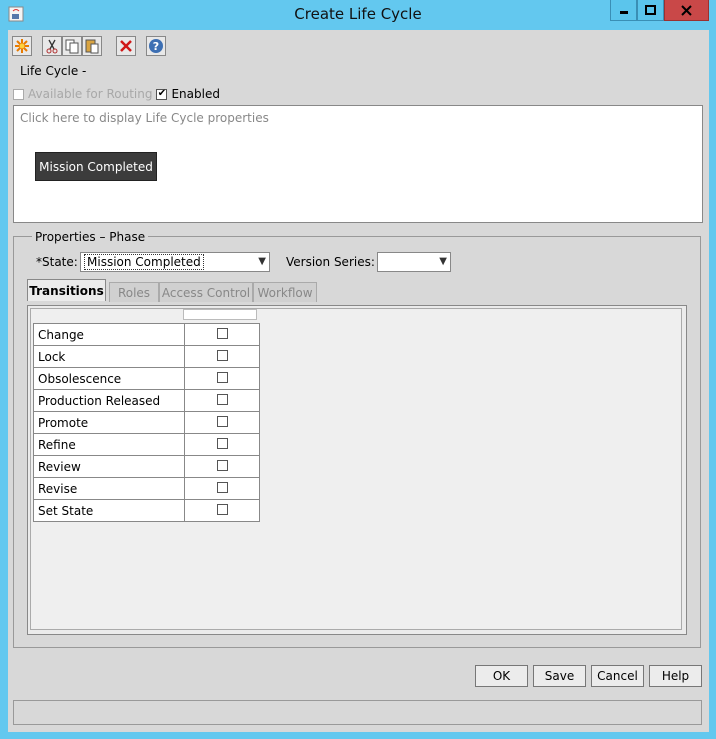 The image size is (716, 739). Describe the element at coordinates (330, 262) in the screenshot. I see `version-series-label: Version Series:` at that location.